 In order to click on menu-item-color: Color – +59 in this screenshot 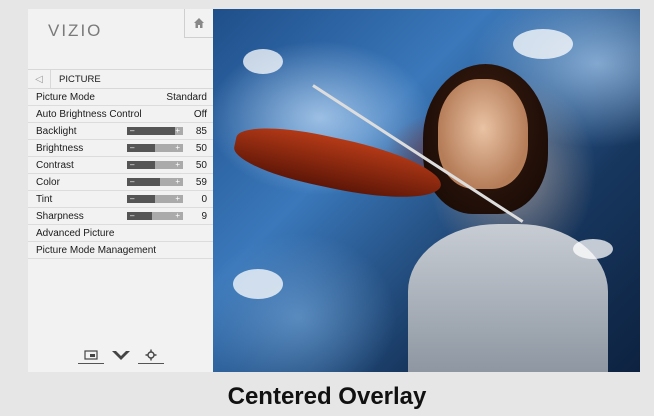, I will do `click(120, 182)`.